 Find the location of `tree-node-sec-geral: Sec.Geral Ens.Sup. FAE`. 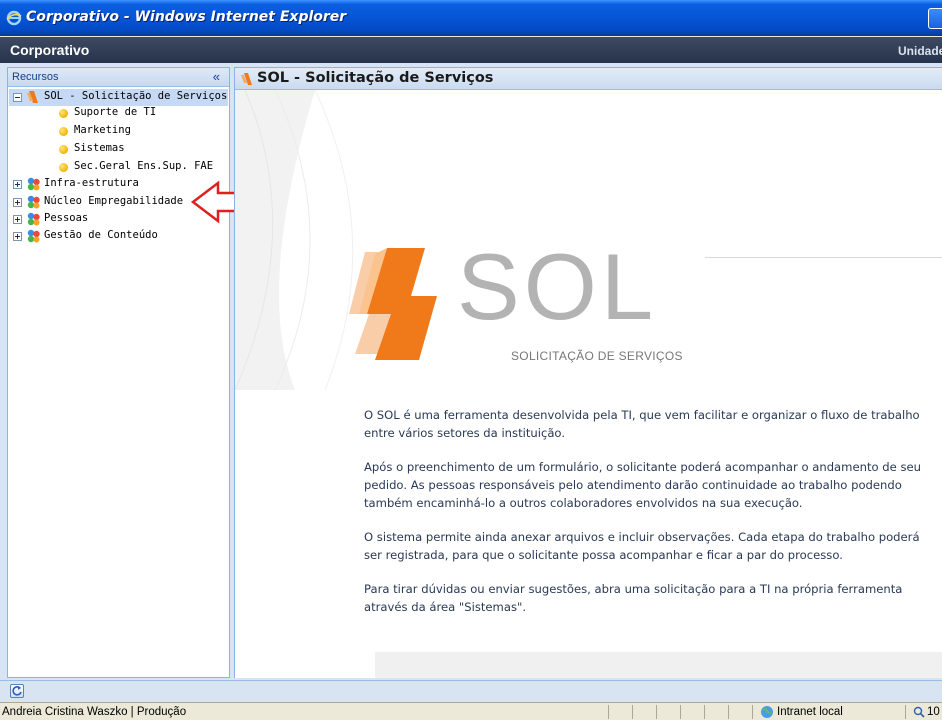

tree-node-sec-geral: Sec.Geral Ens.Sup. FAE is located at coordinates (118, 167).